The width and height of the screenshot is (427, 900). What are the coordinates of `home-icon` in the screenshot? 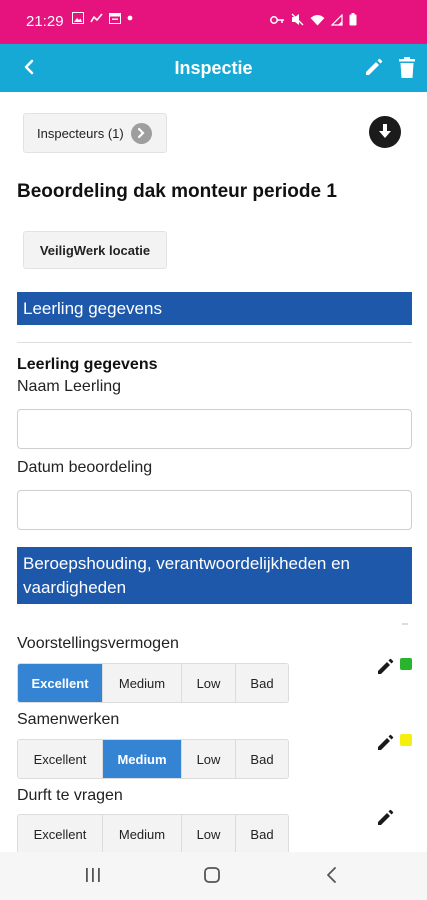 It's located at (212, 877).